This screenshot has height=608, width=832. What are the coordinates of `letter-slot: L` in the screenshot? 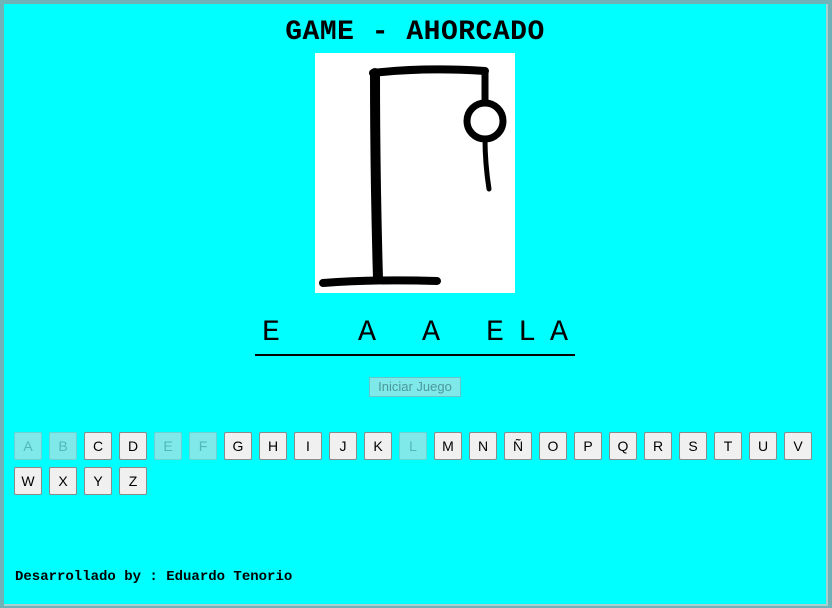 It's located at (527, 334).